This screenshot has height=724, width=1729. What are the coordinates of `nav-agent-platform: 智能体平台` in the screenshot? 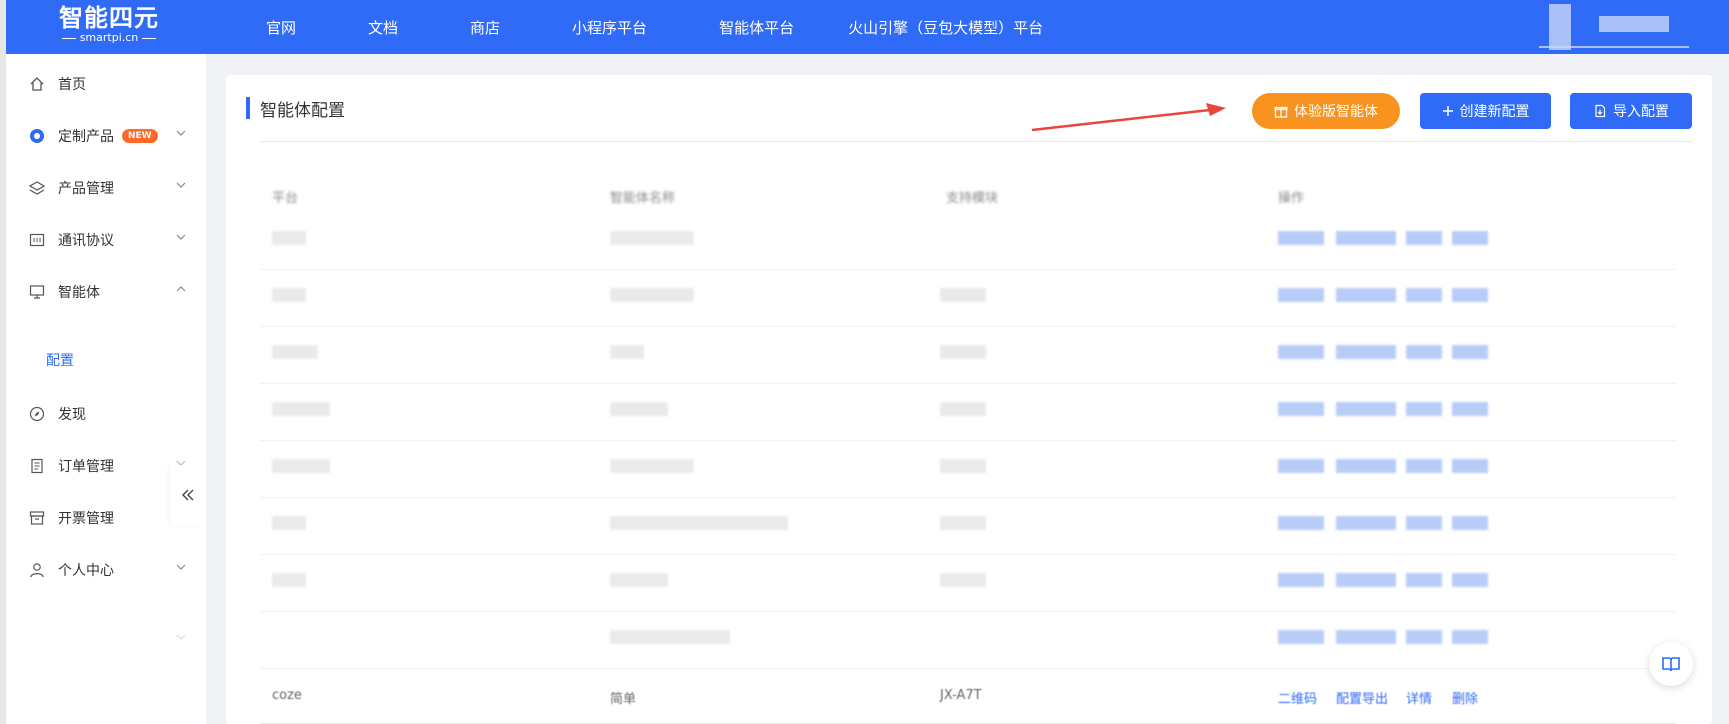 It's located at (756, 27).